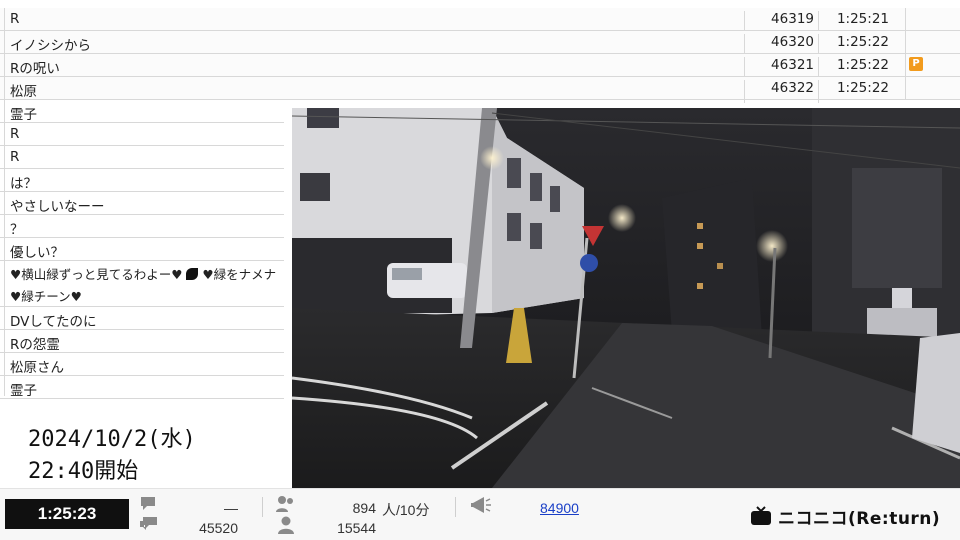 Image resolution: width=960 pixels, height=540 pixels. I want to click on comment-row: ？, so click(142, 226).